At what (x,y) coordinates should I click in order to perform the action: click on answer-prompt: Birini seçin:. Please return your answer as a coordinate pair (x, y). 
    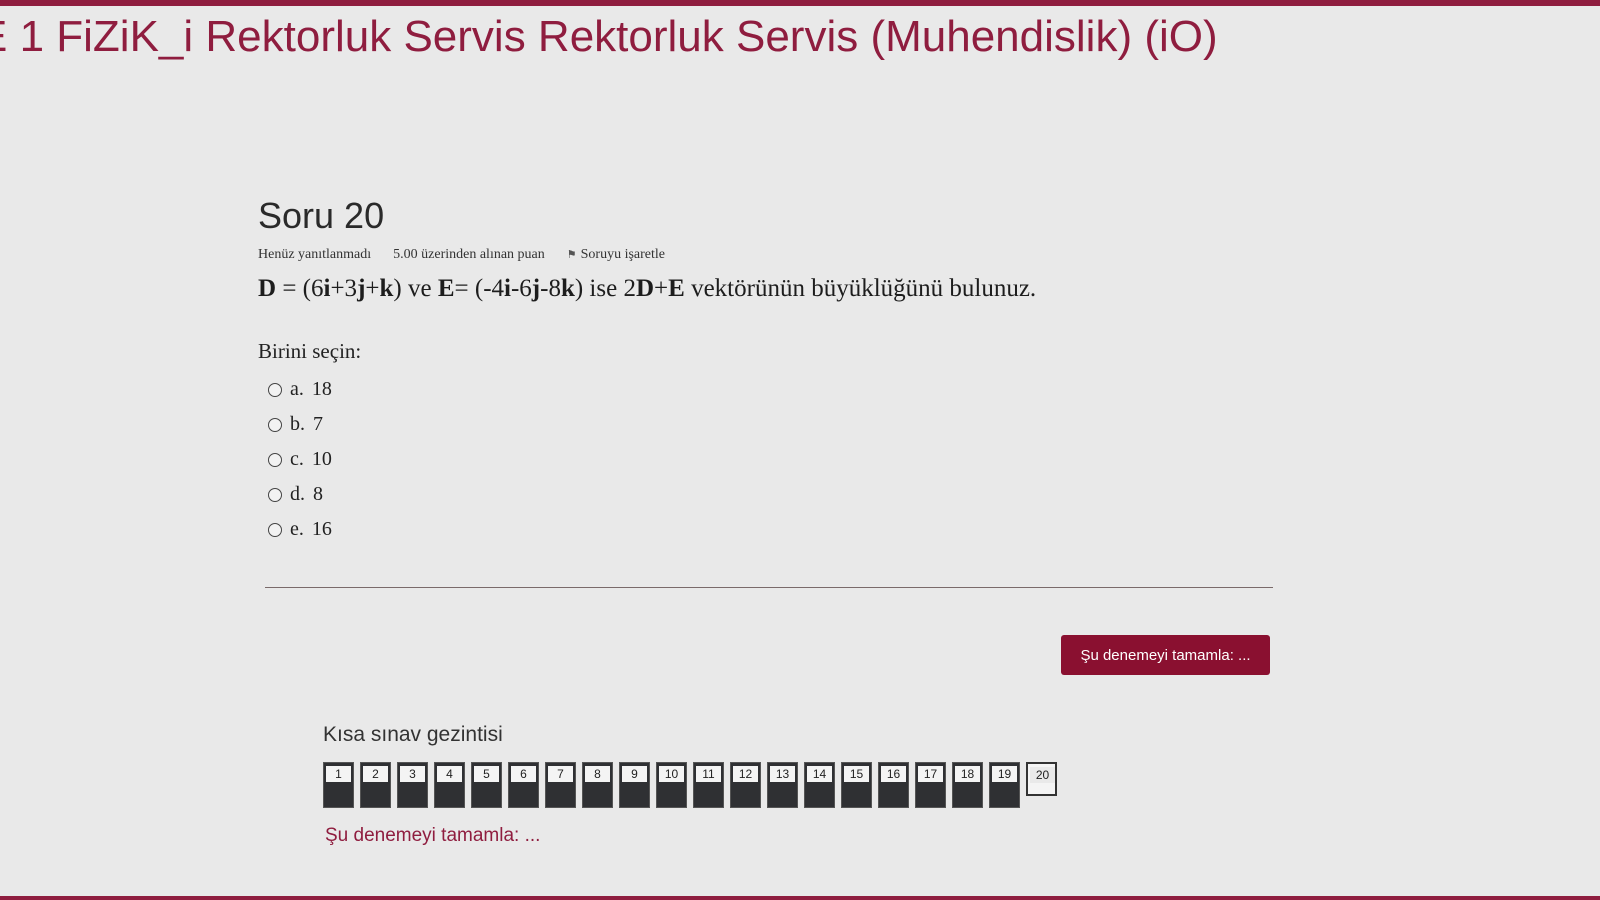
    Looking at the image, I should click on (310, 351).